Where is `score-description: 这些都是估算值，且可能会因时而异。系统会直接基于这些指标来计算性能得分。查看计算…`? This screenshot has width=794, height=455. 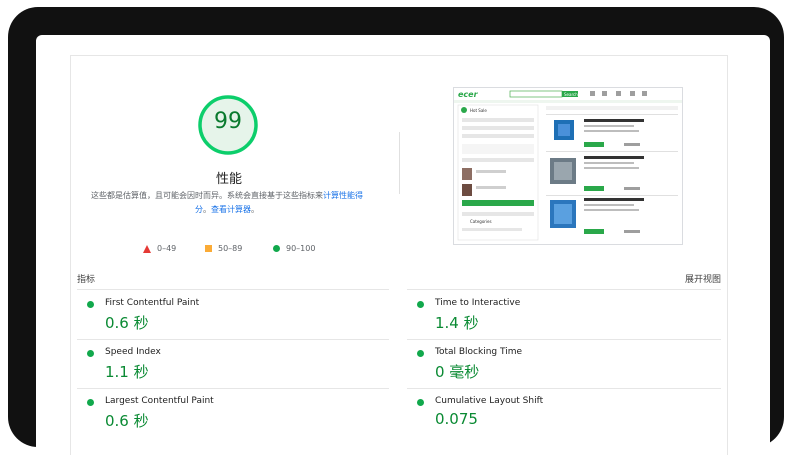
score-description: 这些都是估算值，且可能会因时而异。系统会直接基于这些指标来计算性能得分。查看计算… is located at coordinates (227, 203).